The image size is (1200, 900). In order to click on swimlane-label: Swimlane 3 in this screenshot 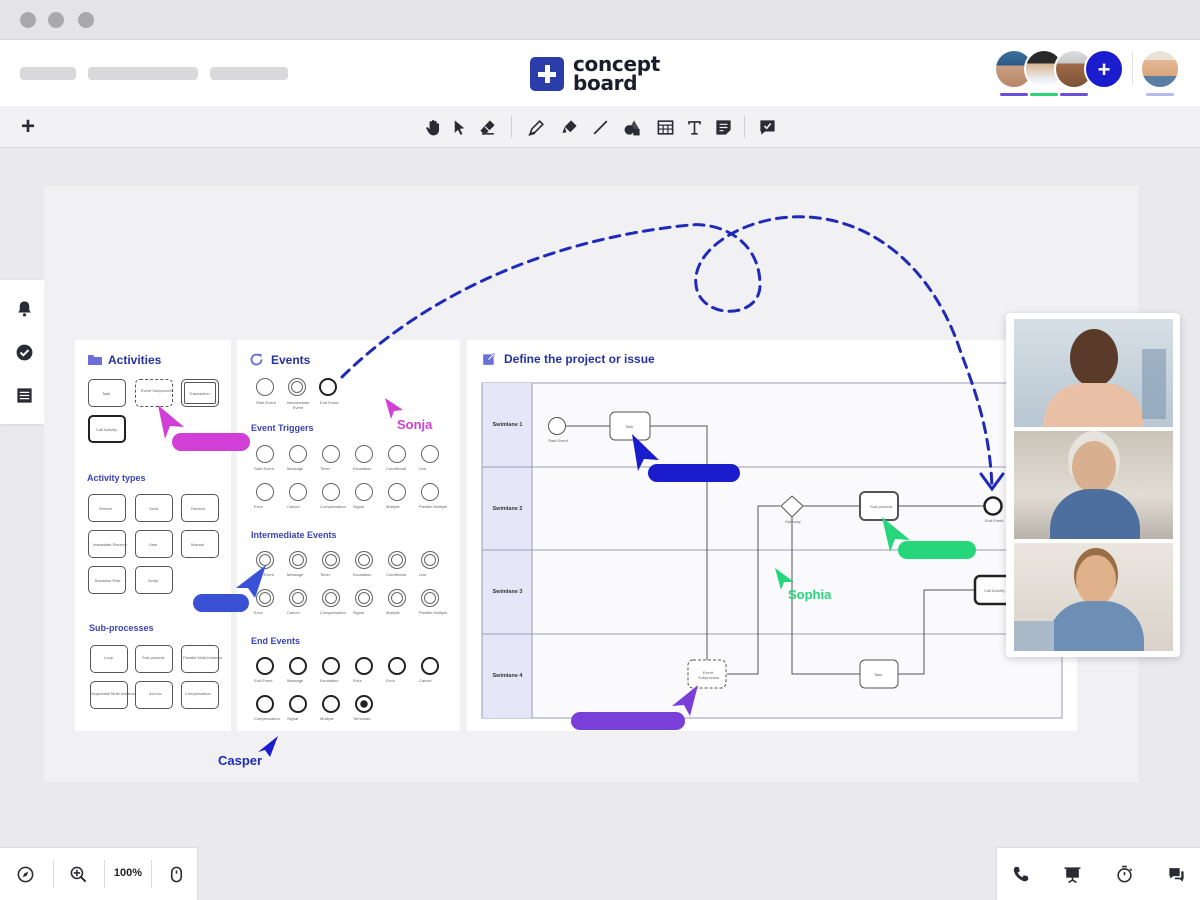, I will do `click(507, 592)`.